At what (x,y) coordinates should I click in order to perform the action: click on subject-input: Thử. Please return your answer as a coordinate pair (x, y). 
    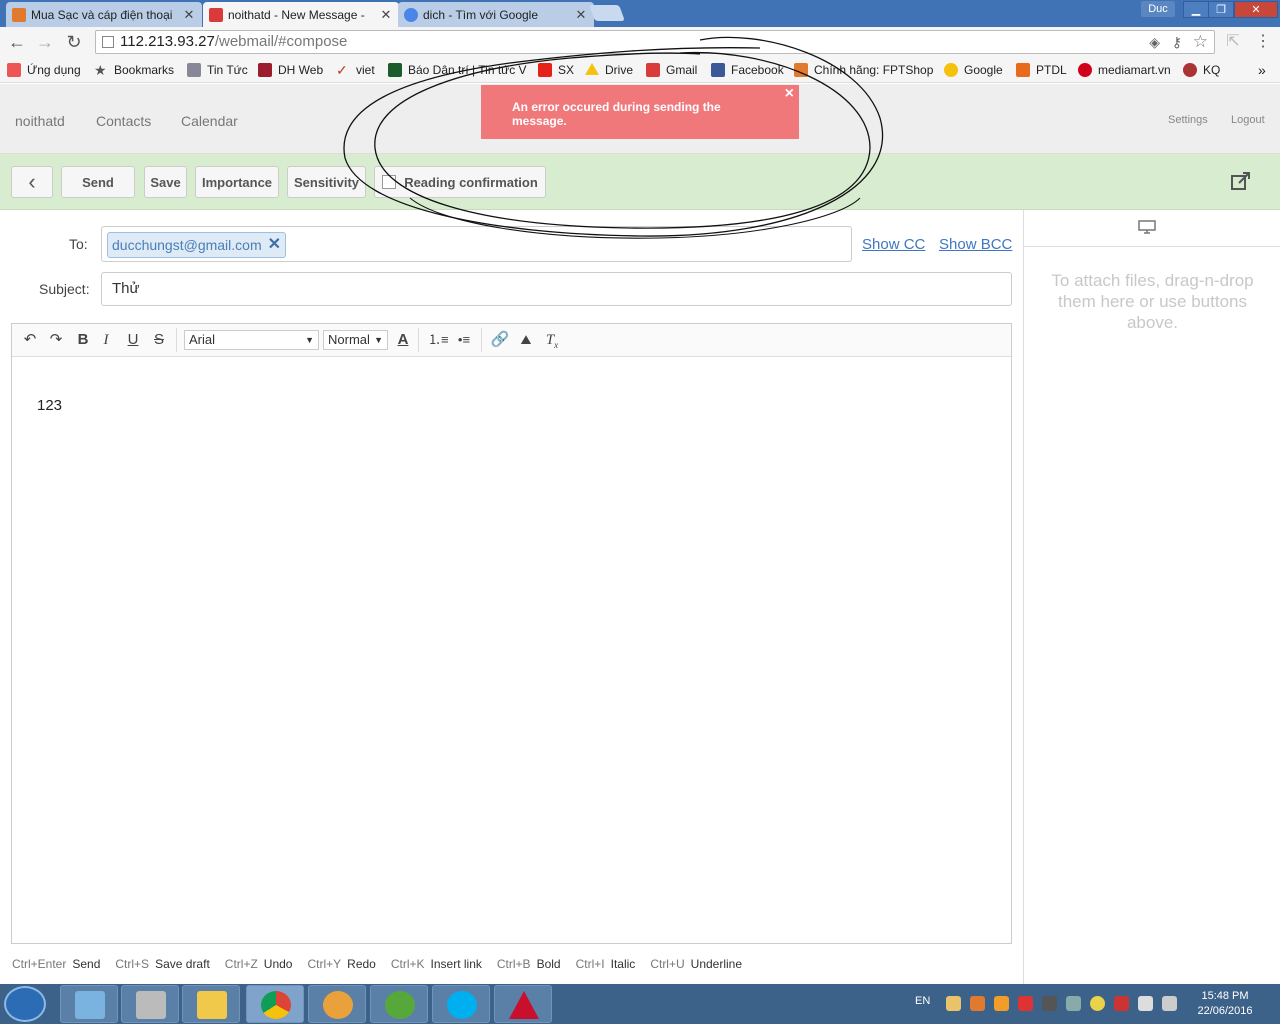
    Looking at the image, I should click on (556, 289).